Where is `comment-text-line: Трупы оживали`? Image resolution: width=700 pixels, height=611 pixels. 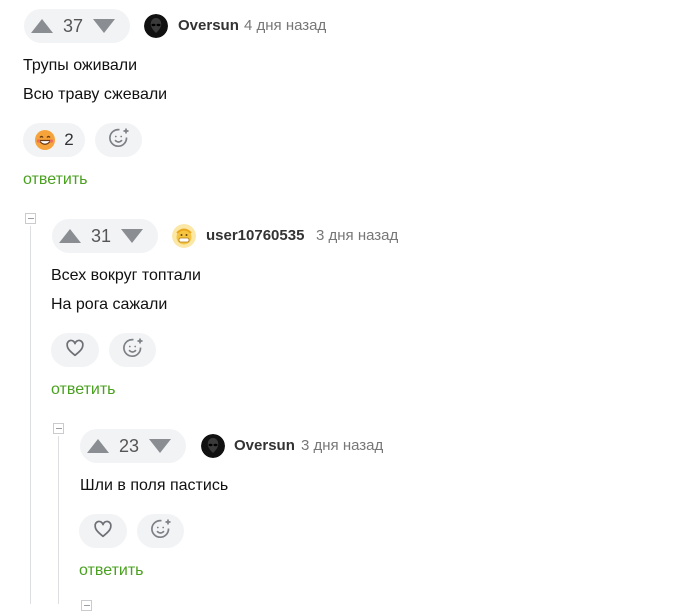
comment-text-line: Трупы оживали is located at coordinates (80, 65).